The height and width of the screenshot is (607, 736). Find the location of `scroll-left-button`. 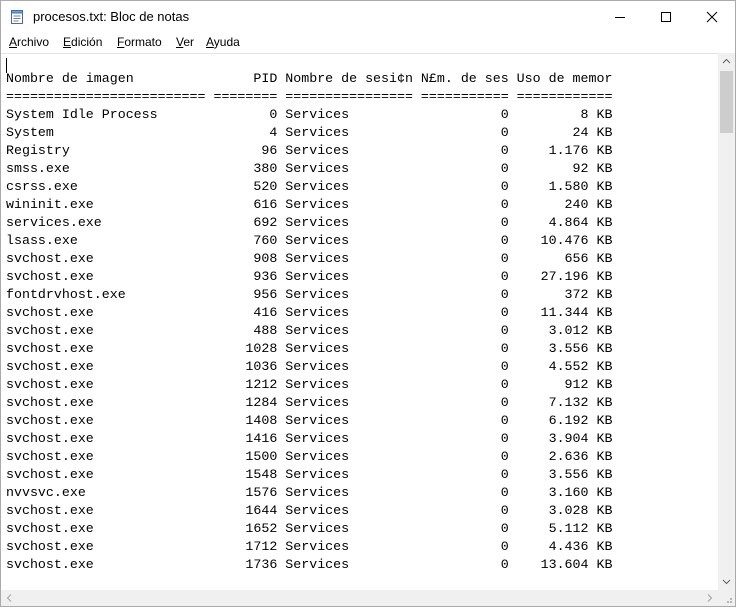

scroll-left-button is located at coordinates (9, 598).